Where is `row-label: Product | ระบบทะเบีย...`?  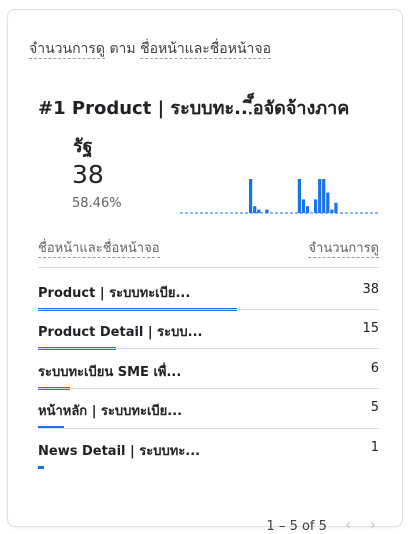 row-label: Product | ระบบทะเบีย... is located at coordinates (114, 293).